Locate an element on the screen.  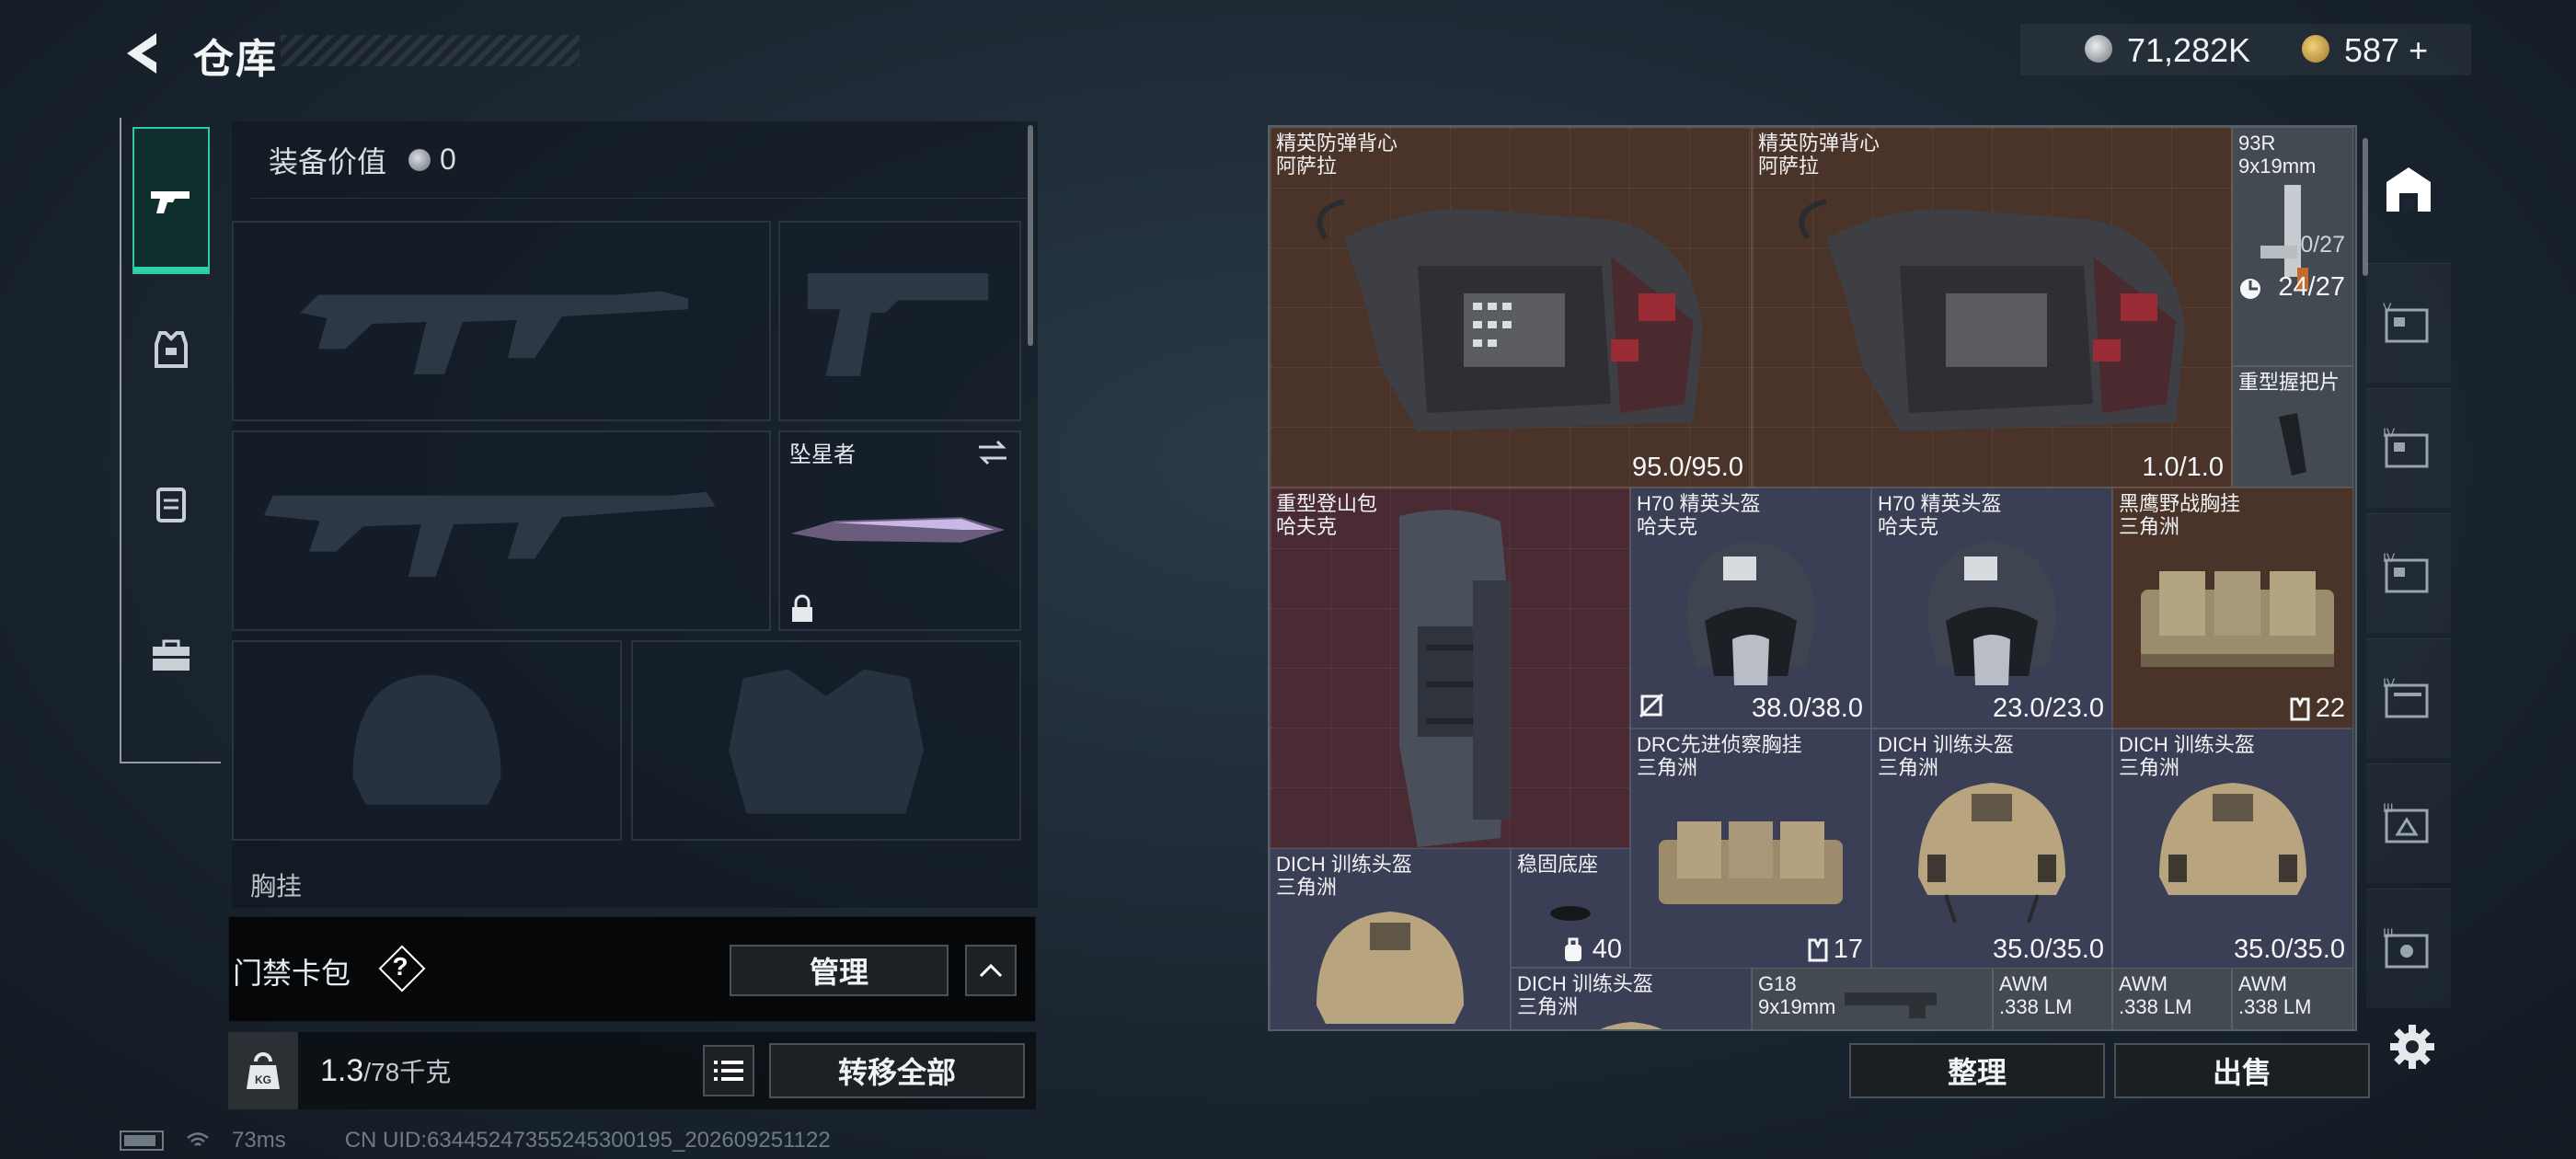
pistol-slot is located at coordinates (899, 321).